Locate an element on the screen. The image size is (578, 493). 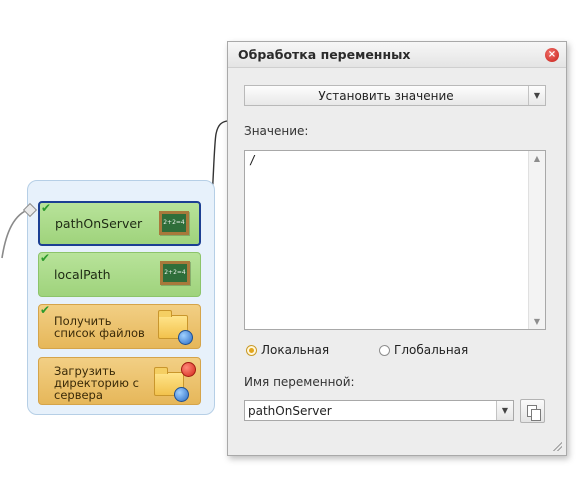
scroll-down-icon: ▼ is located at coordinates (537, 321).